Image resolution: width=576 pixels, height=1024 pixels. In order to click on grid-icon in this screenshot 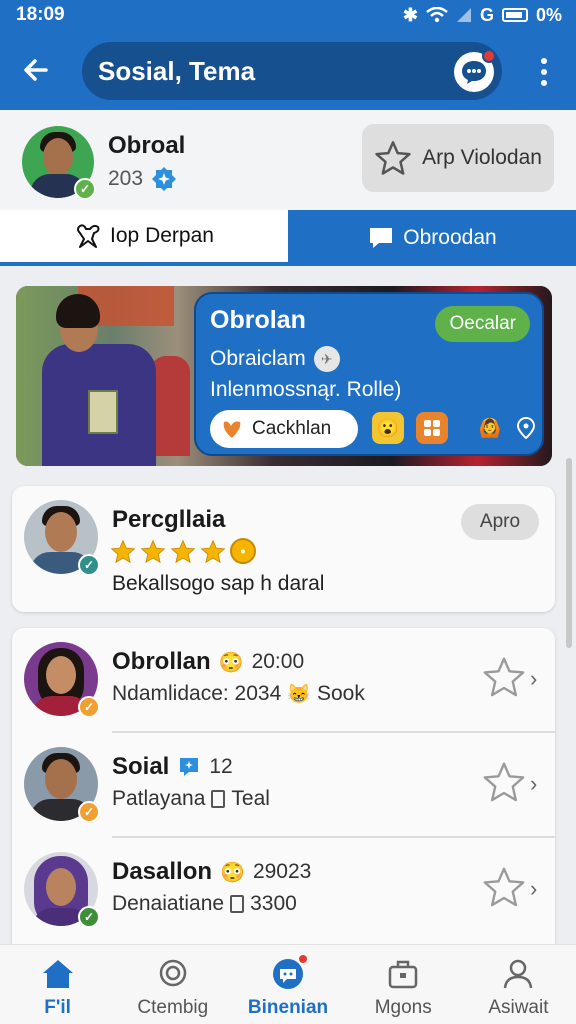, I will do `click(432, 428)`.